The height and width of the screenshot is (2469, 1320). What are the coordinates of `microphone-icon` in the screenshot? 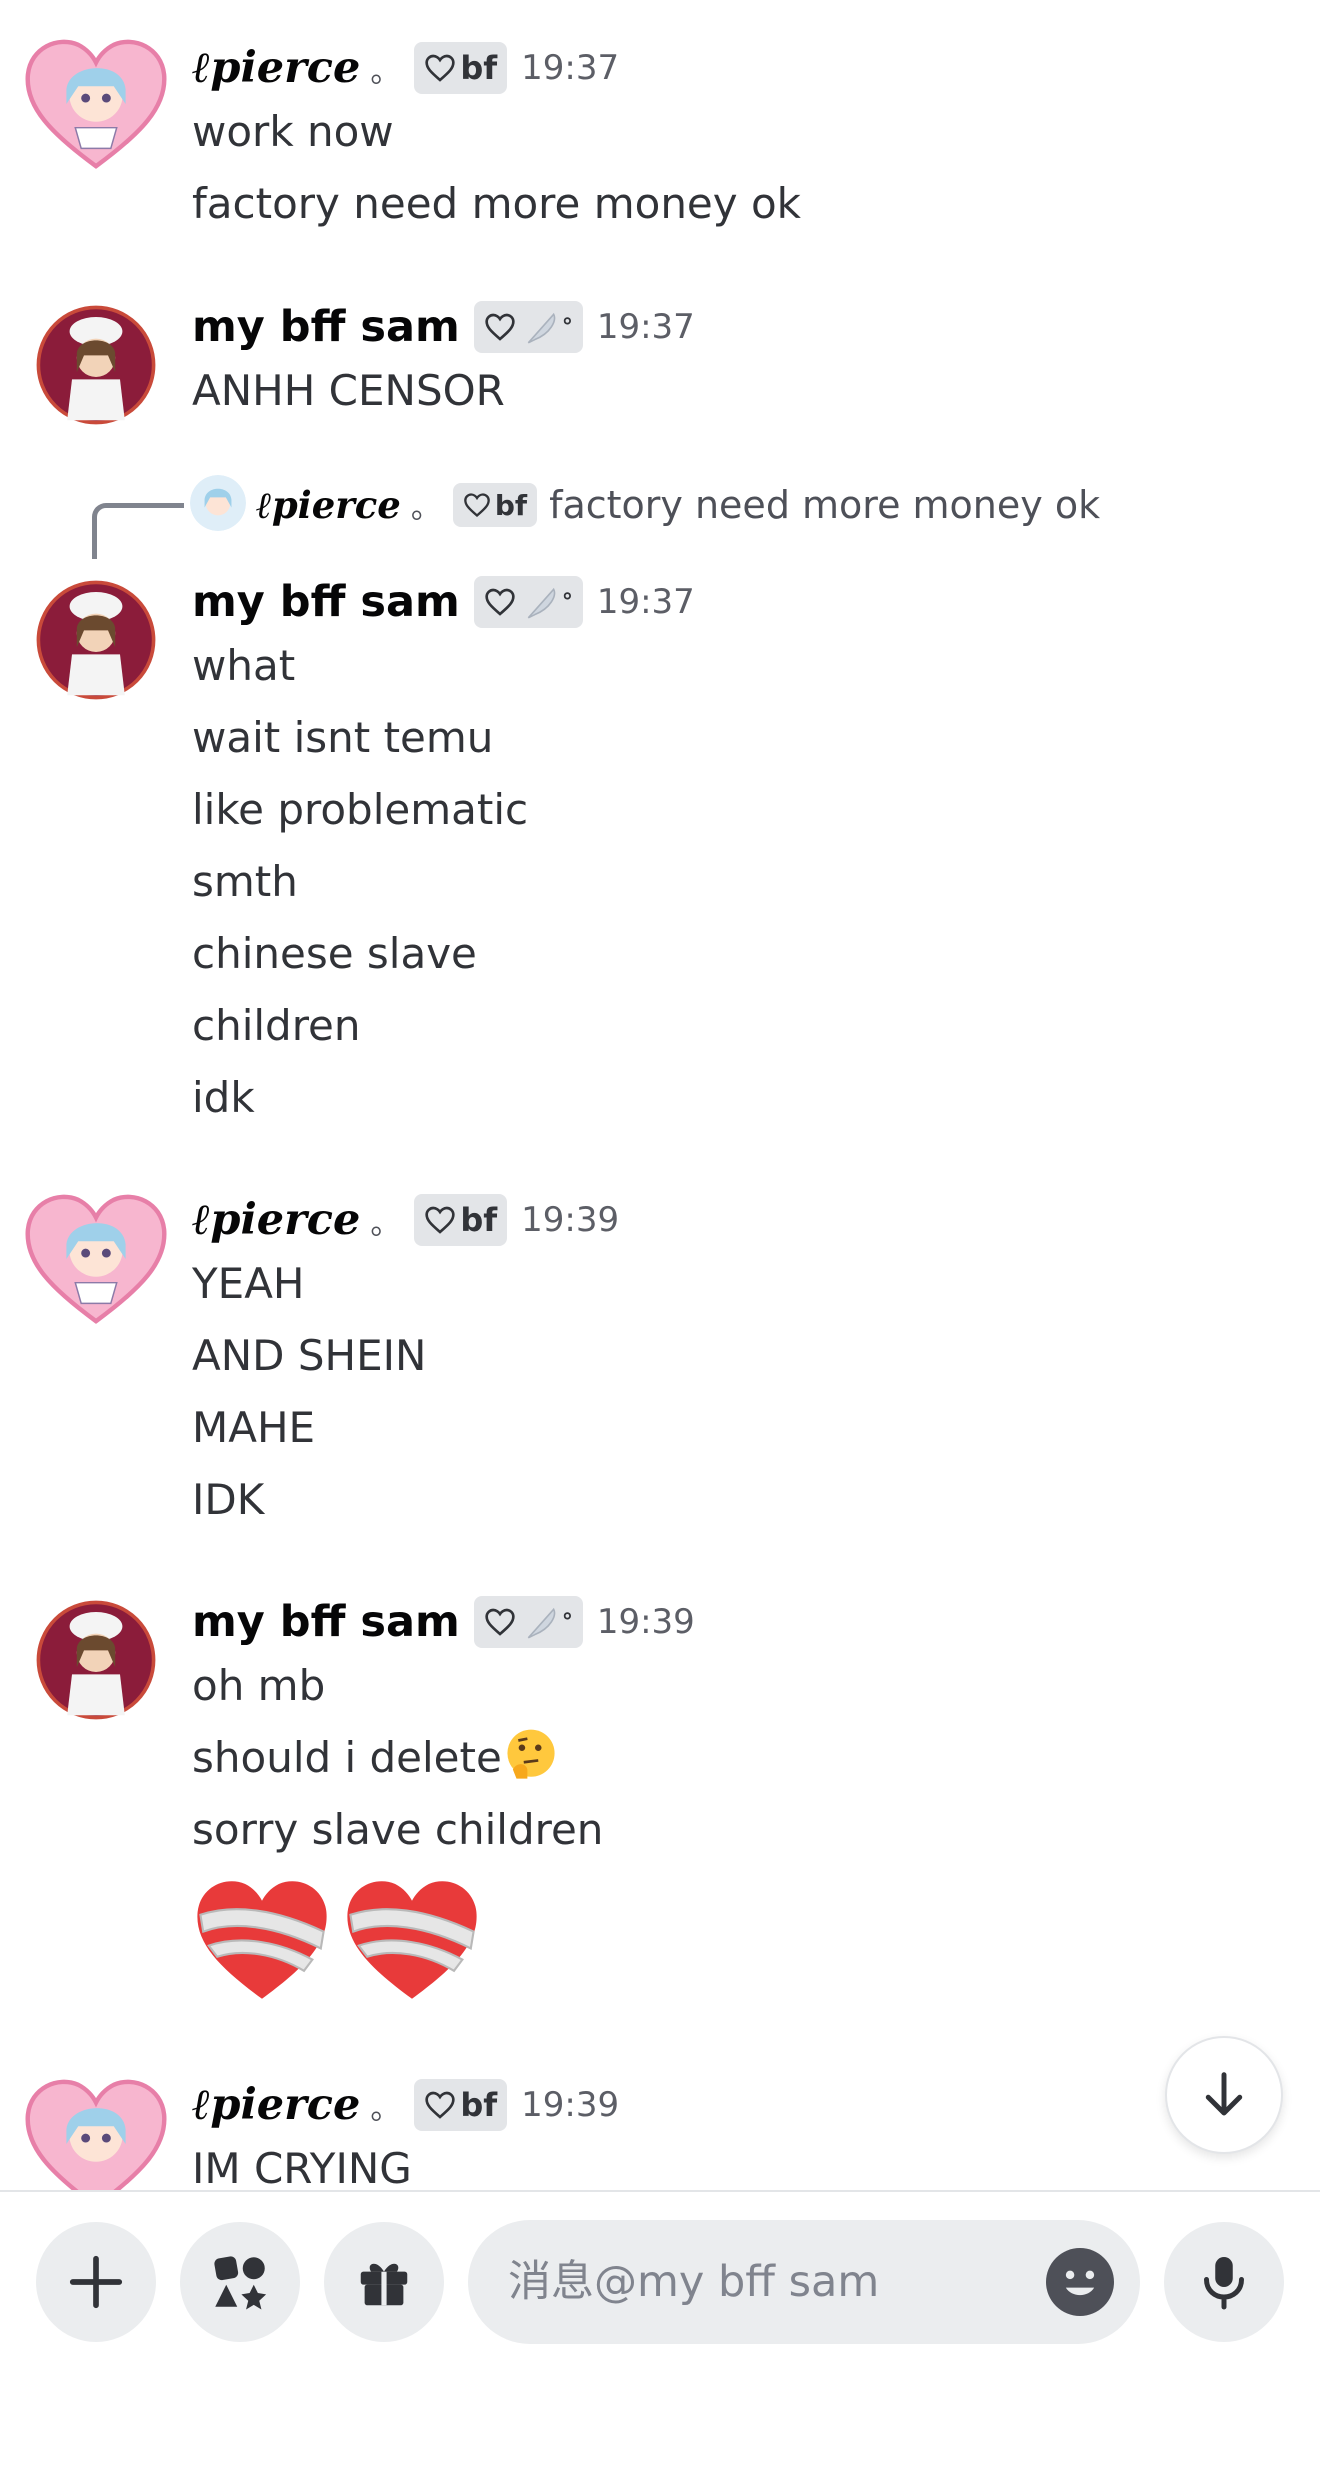 It's located at (1224, 2283).